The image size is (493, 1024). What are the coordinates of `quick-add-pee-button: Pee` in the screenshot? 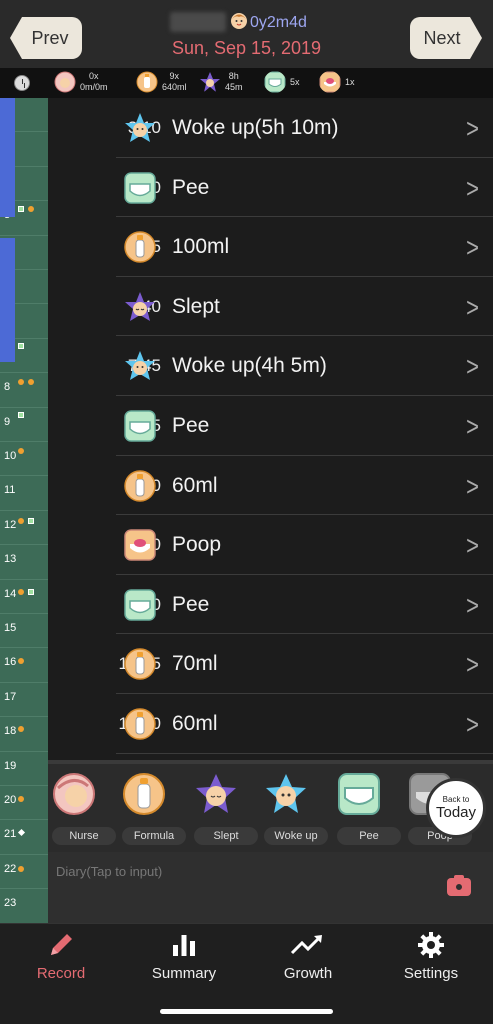 It's located at (369, 808).